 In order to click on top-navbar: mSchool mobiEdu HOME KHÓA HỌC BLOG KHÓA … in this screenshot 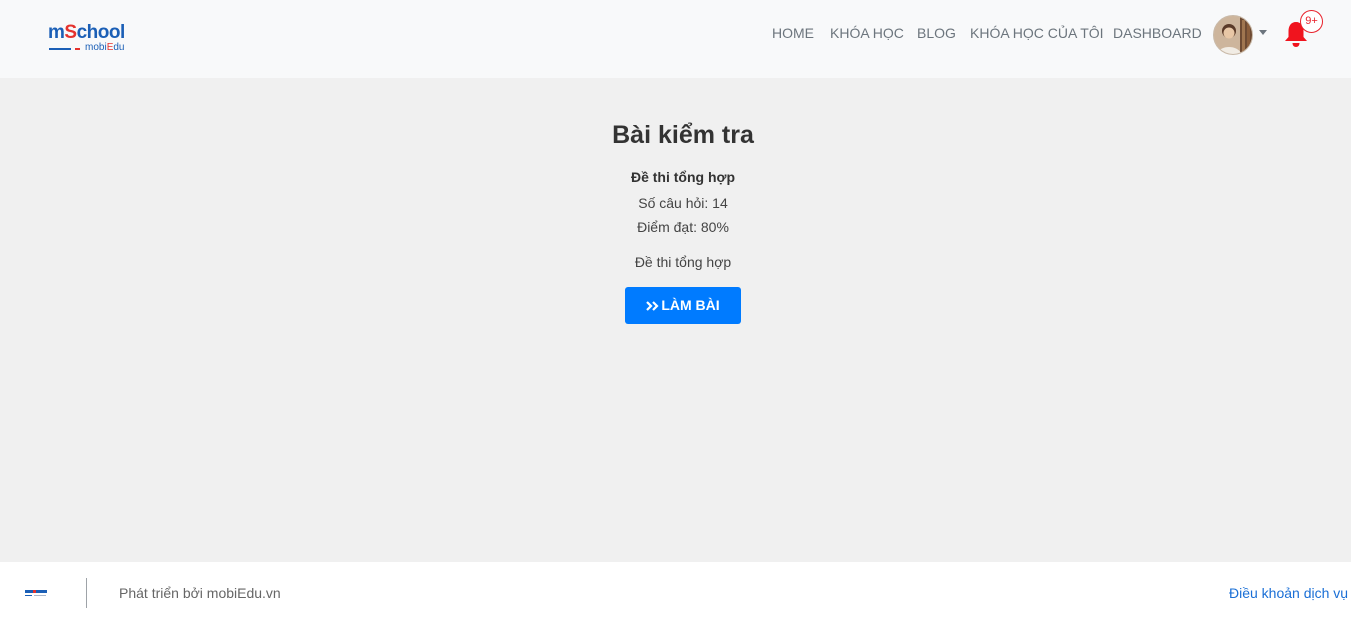, I will do `click(675, 39)`.